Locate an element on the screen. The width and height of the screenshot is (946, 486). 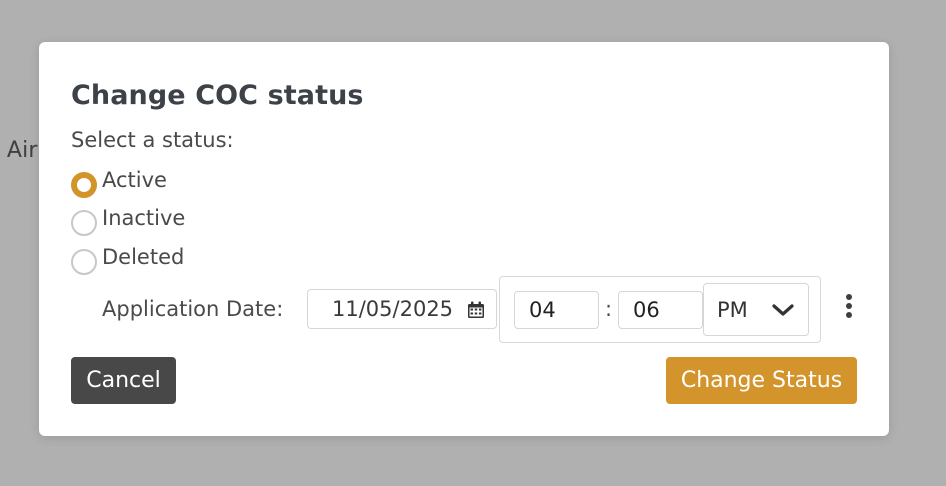
chevron-down-icon is located at coordinates (783, 310).